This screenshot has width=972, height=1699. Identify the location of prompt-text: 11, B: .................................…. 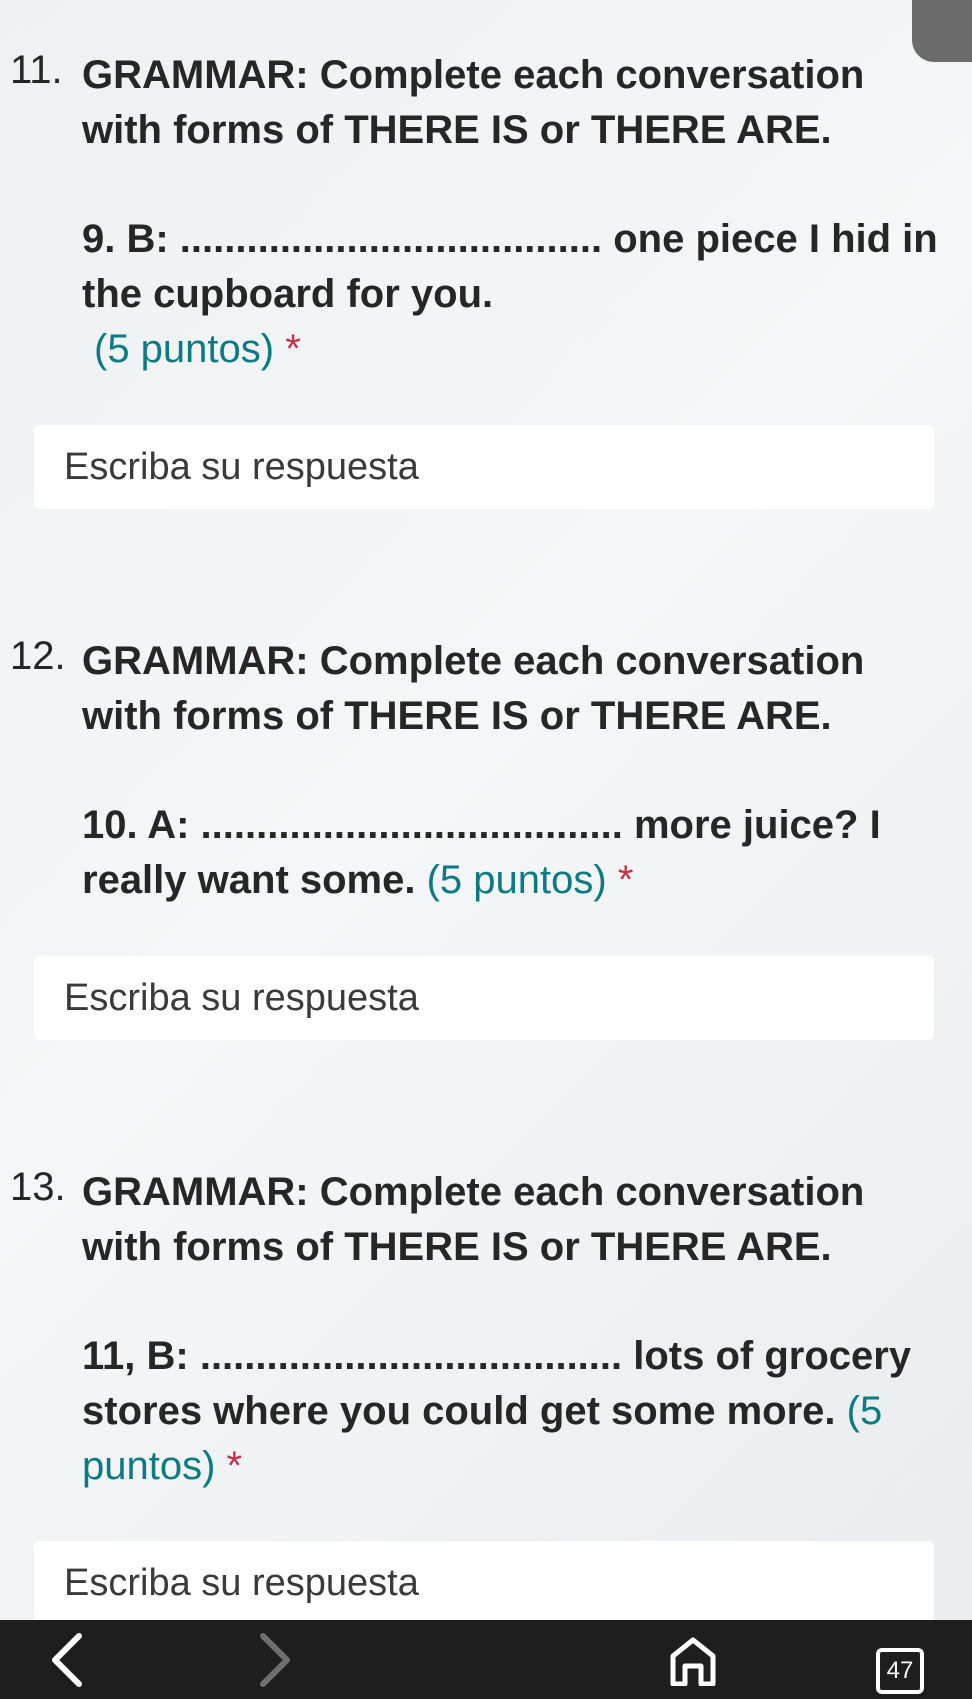
(497, 1383).